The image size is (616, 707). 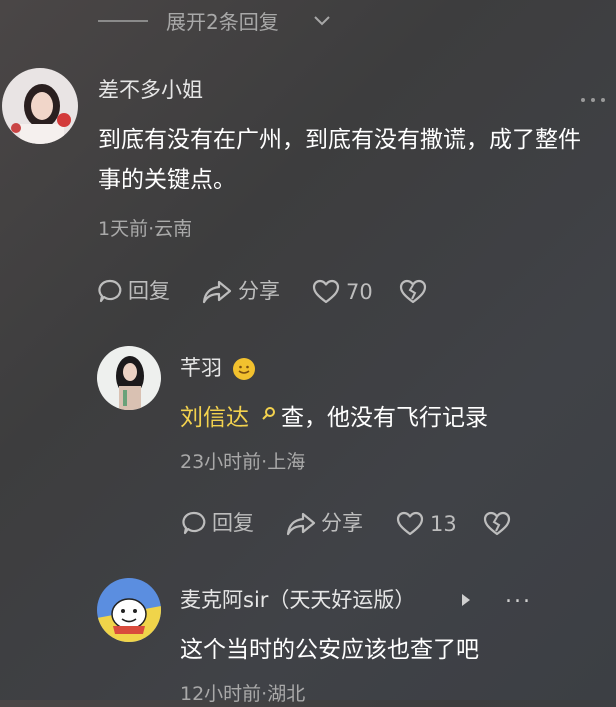 I want to click on smile-badge-icon, so click(x=244, y=369).